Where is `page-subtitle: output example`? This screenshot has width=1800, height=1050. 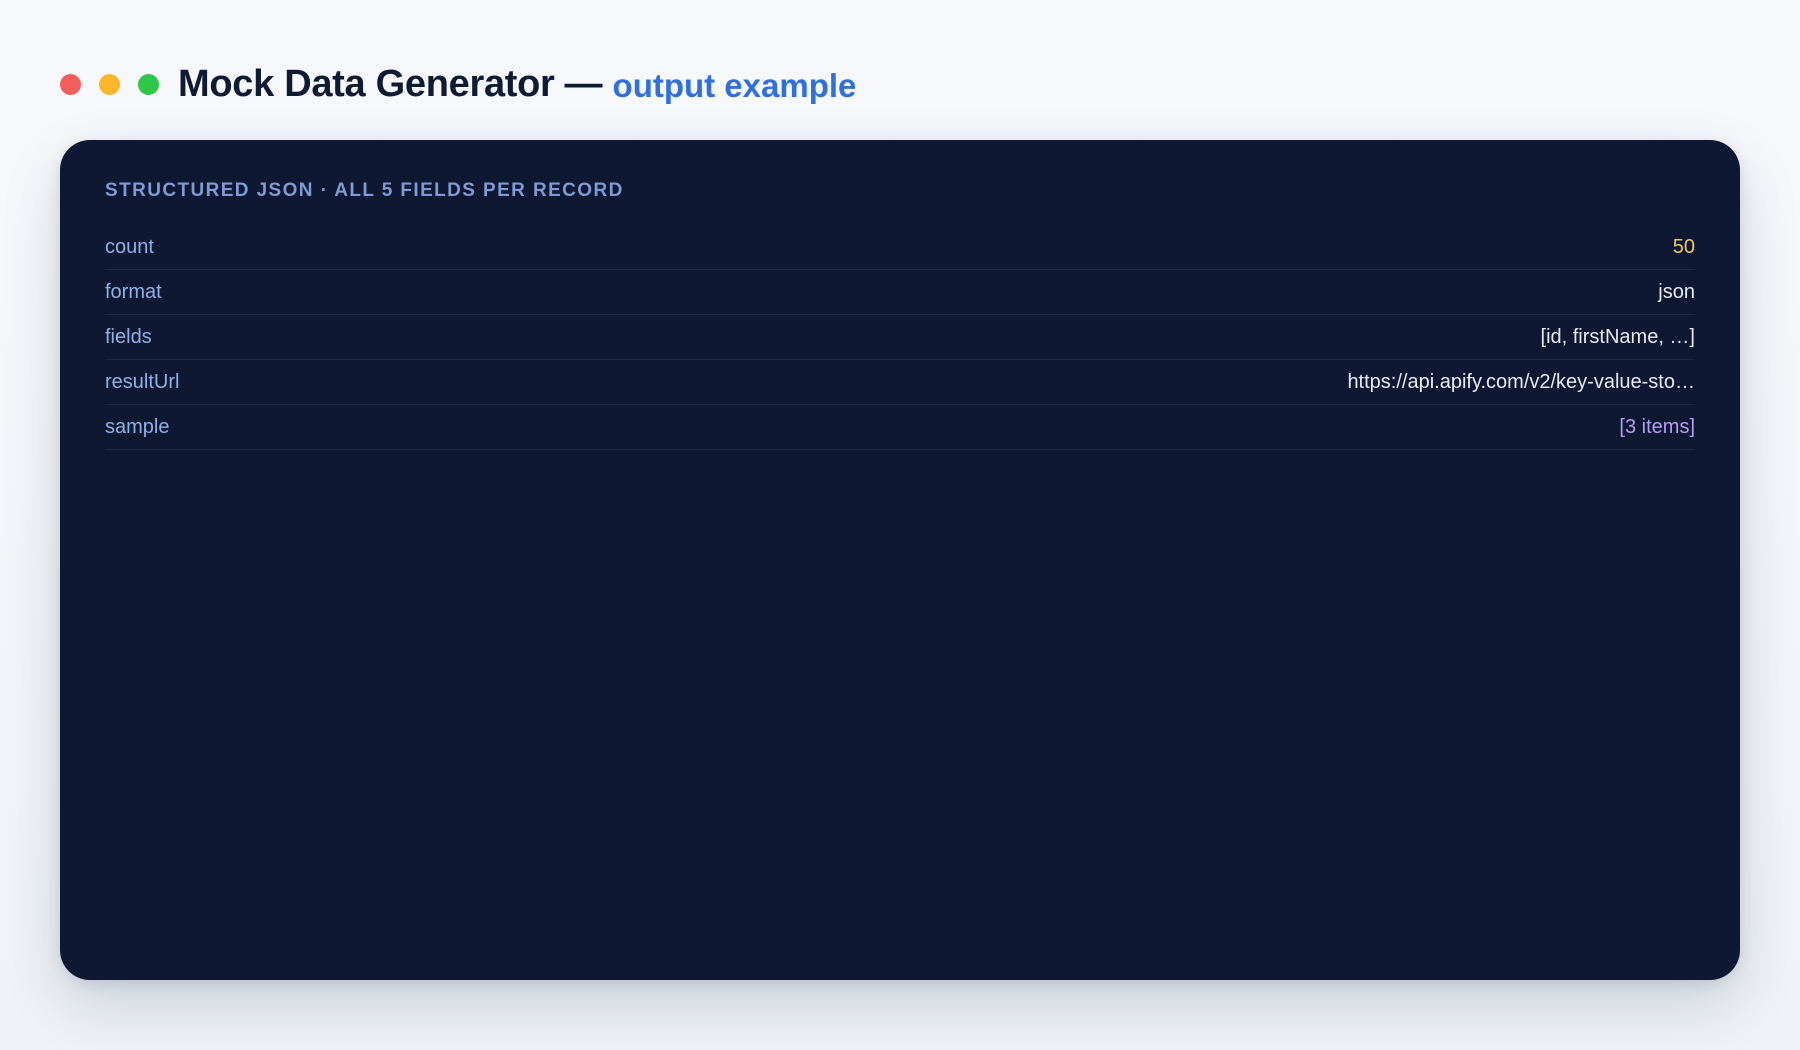
page-subtitle: output example is located at coordinates (734, 85).